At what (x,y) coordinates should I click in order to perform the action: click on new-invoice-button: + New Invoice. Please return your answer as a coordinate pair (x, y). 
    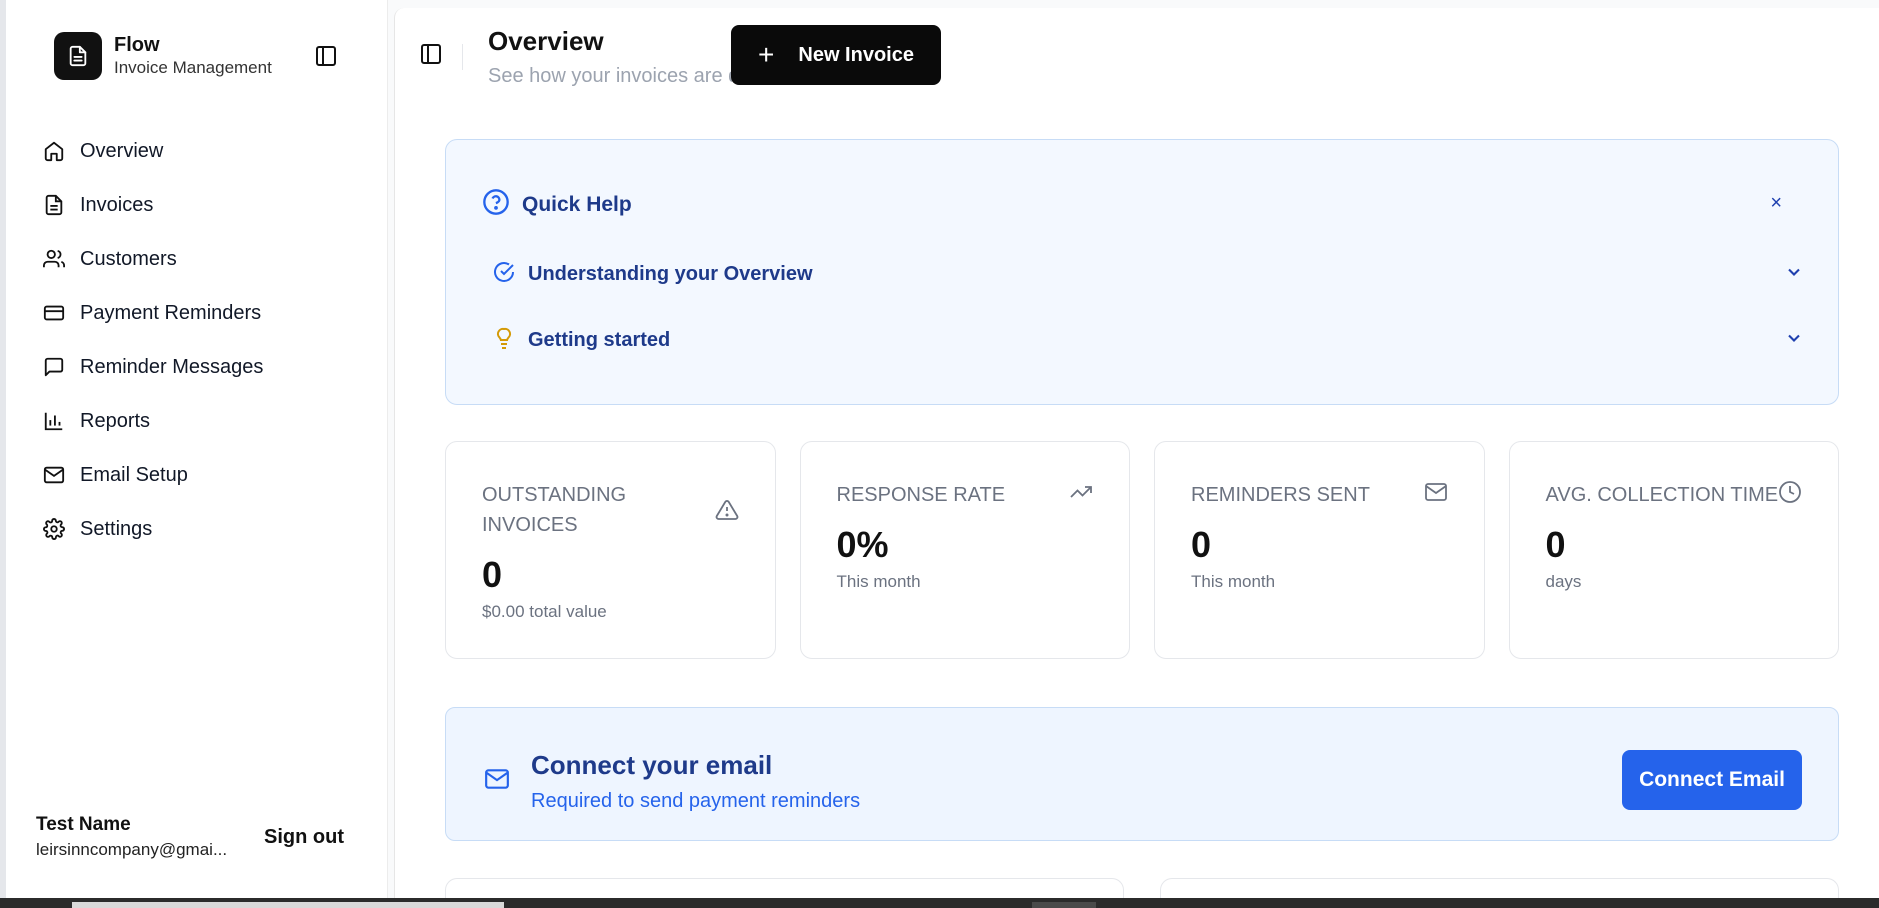
    Looking at the image, I should click on (836, 55).